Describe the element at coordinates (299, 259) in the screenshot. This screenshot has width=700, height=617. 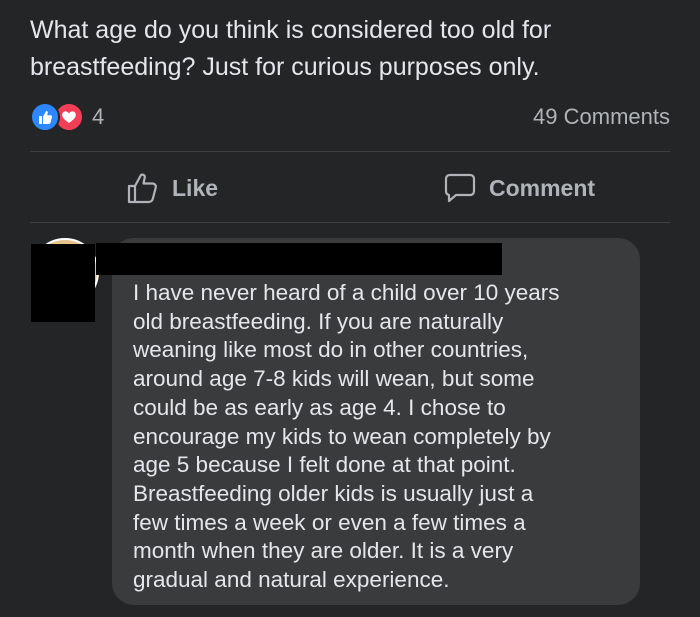
I see `commenter-name-redaction` at that location.